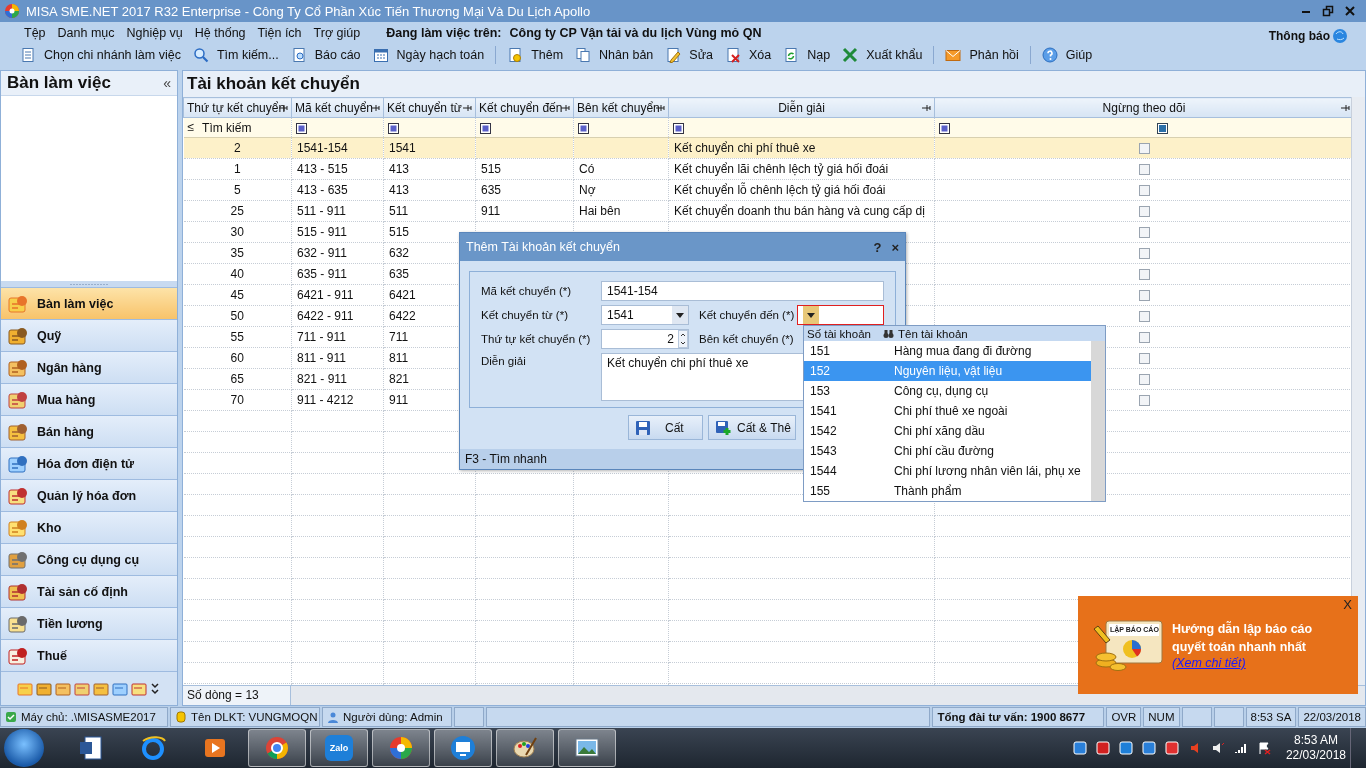 This screenshot has height=768, width=1366. Describe the element at coordinates (524, 107) in the screenshot. I see `column-header: Kết chuyển đến` at that location.